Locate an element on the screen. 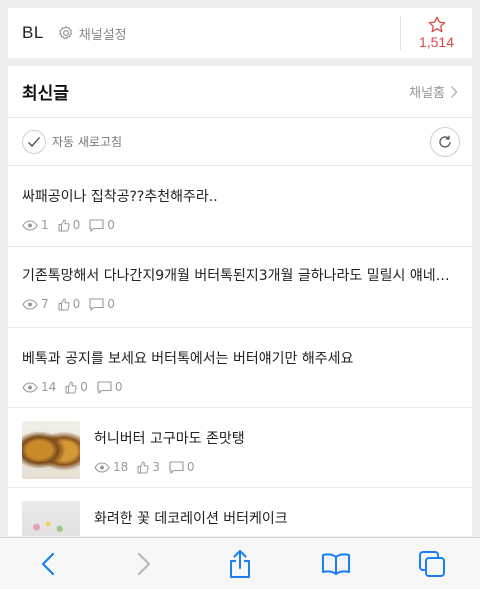  auto-refresh-toggle: 자동 새로고침 is located at coordinates (72, 141).